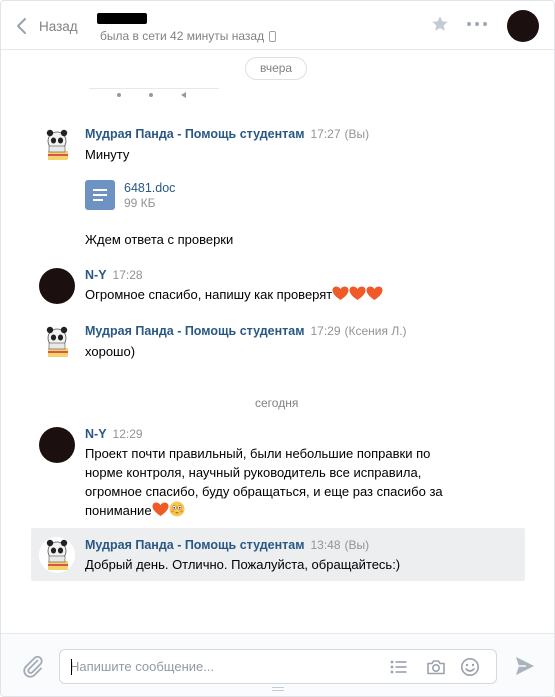 This screenshot has height=697, width=555. What do you see at coordinates (159, 239) in the screenshot?
I see `message-text: Ждем ответа с проверки` at bounding box center [159, 239].